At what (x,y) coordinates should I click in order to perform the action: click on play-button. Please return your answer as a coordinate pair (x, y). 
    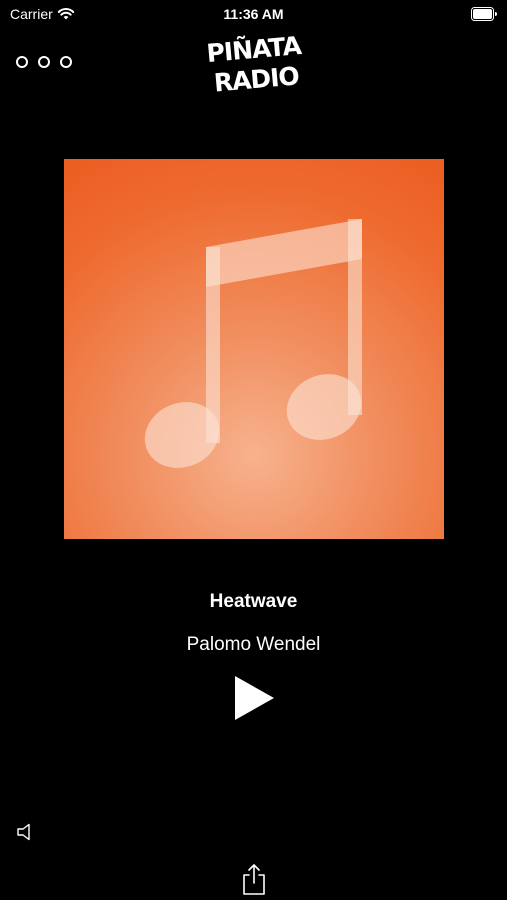
    Looking at the image, I should click on (254, 698).